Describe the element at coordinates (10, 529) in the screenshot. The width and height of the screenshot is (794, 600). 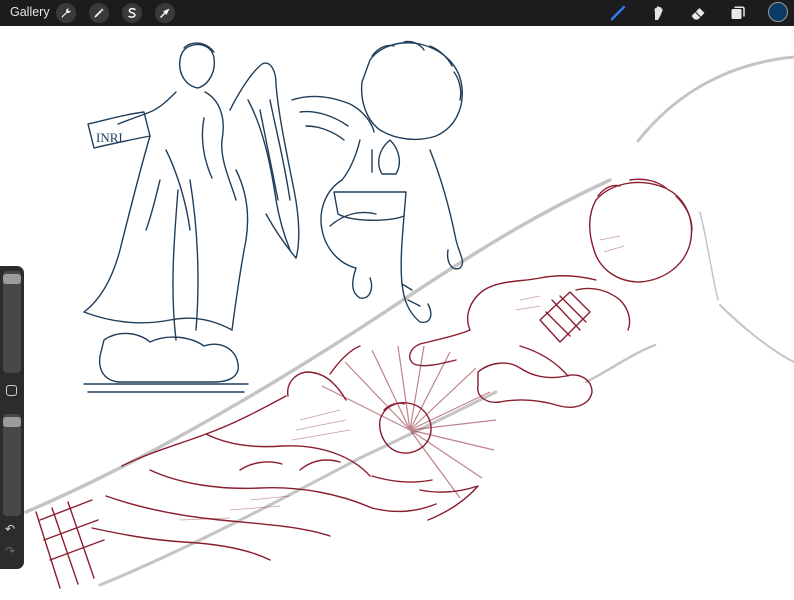
I see `undo-icon: ↶` at that location.